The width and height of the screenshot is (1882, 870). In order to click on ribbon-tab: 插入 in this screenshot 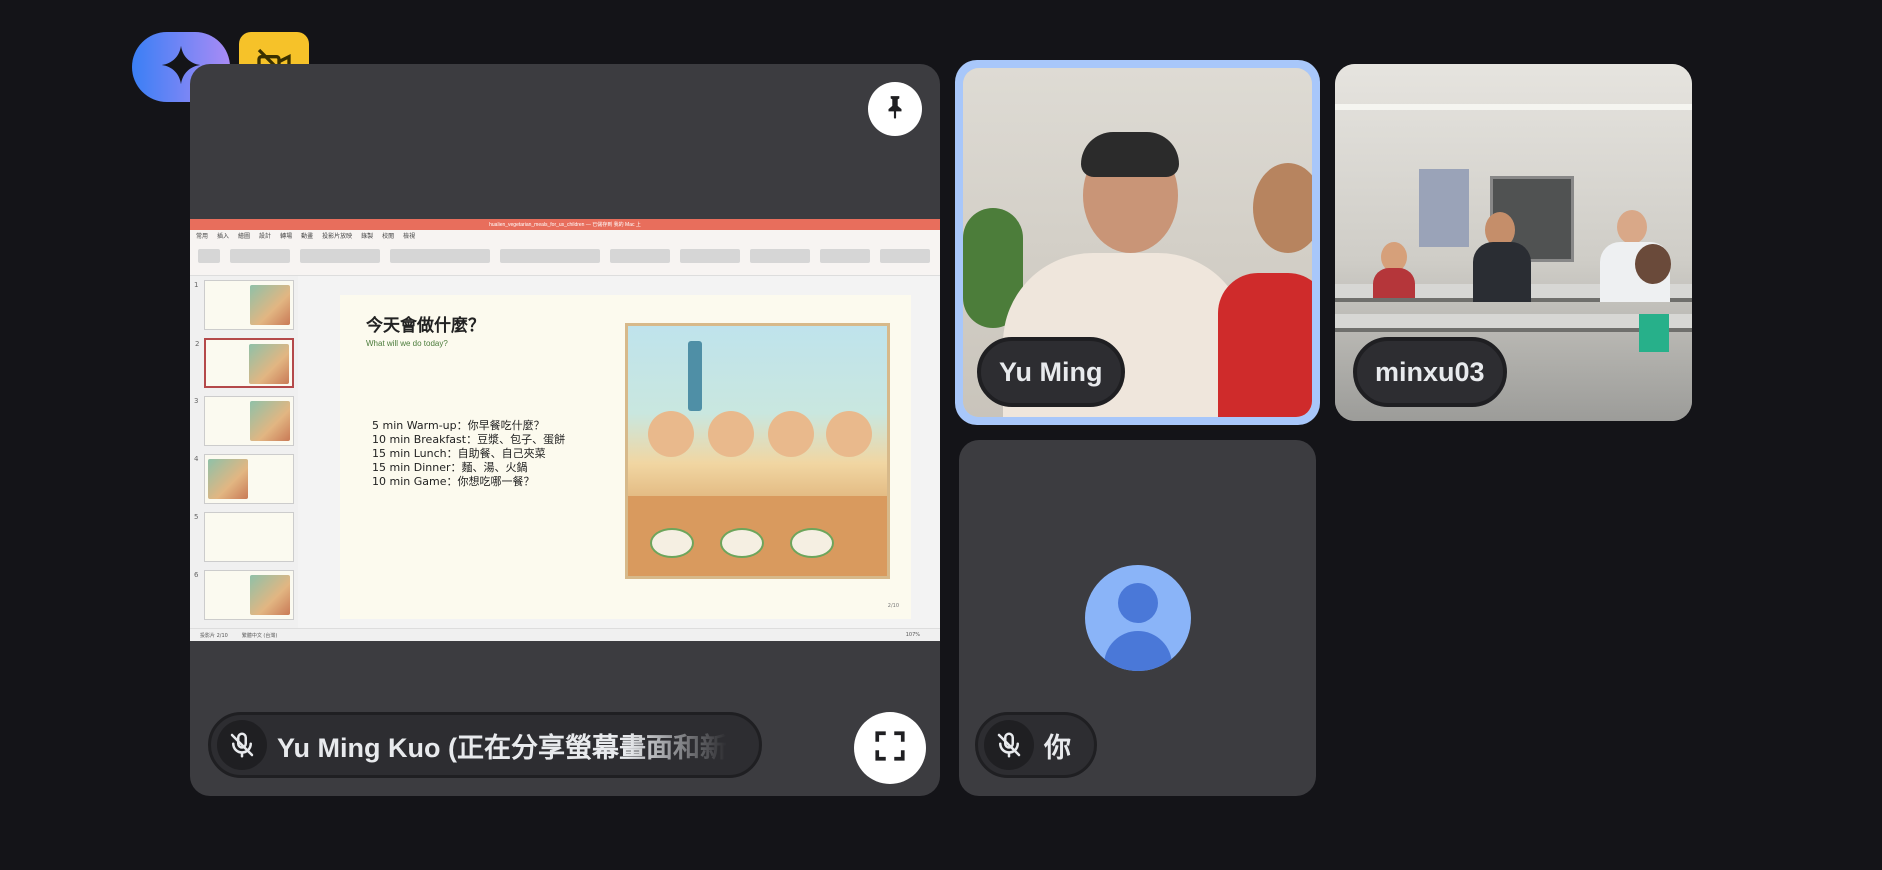, I will do `click(223, 235)`.